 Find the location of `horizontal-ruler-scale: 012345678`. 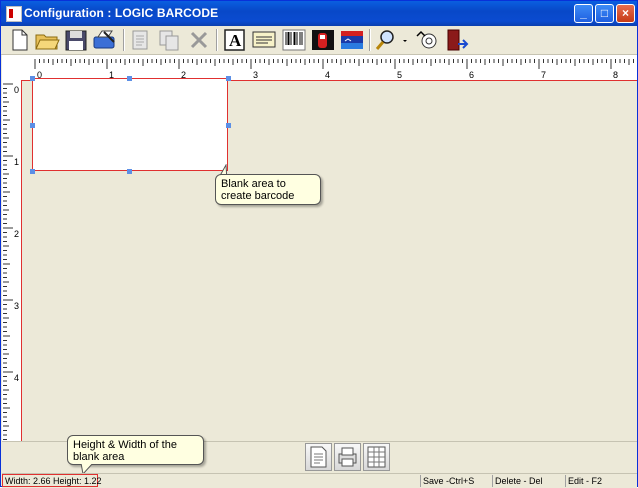

horizontal-ruler-scale: 012345678 is located at coordinates (334, 69).